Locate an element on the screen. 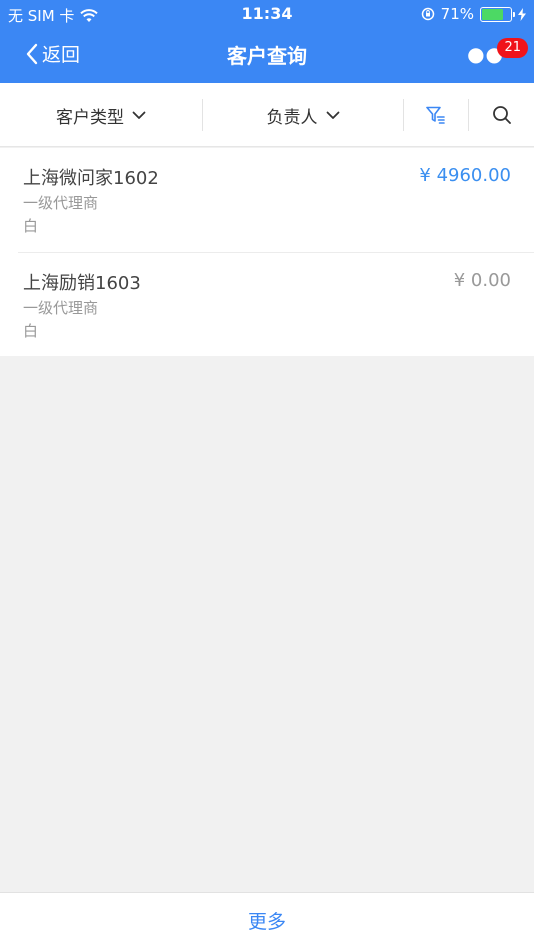  top-bar: 无 SIM 卡 11:34 71% 返回 客户查询 ●● 21 is located at coordinates (267, 41).